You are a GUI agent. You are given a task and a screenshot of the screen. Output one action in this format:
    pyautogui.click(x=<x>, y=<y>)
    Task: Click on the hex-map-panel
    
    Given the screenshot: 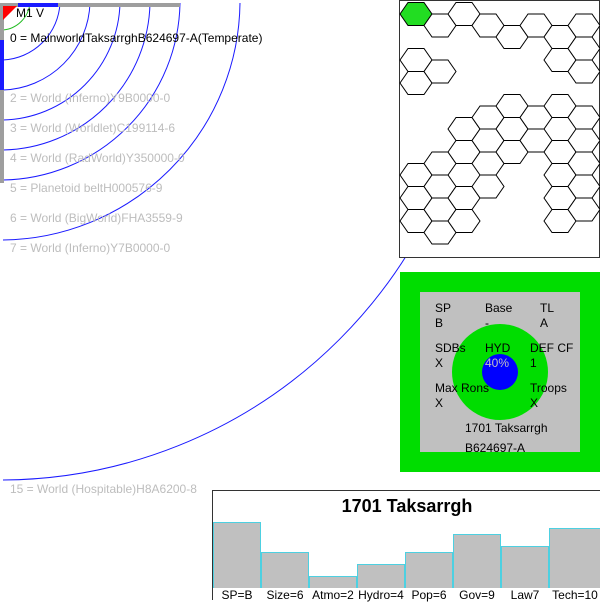 What is the action you would take?
    pyautogui.click(x=499, y=129)
    